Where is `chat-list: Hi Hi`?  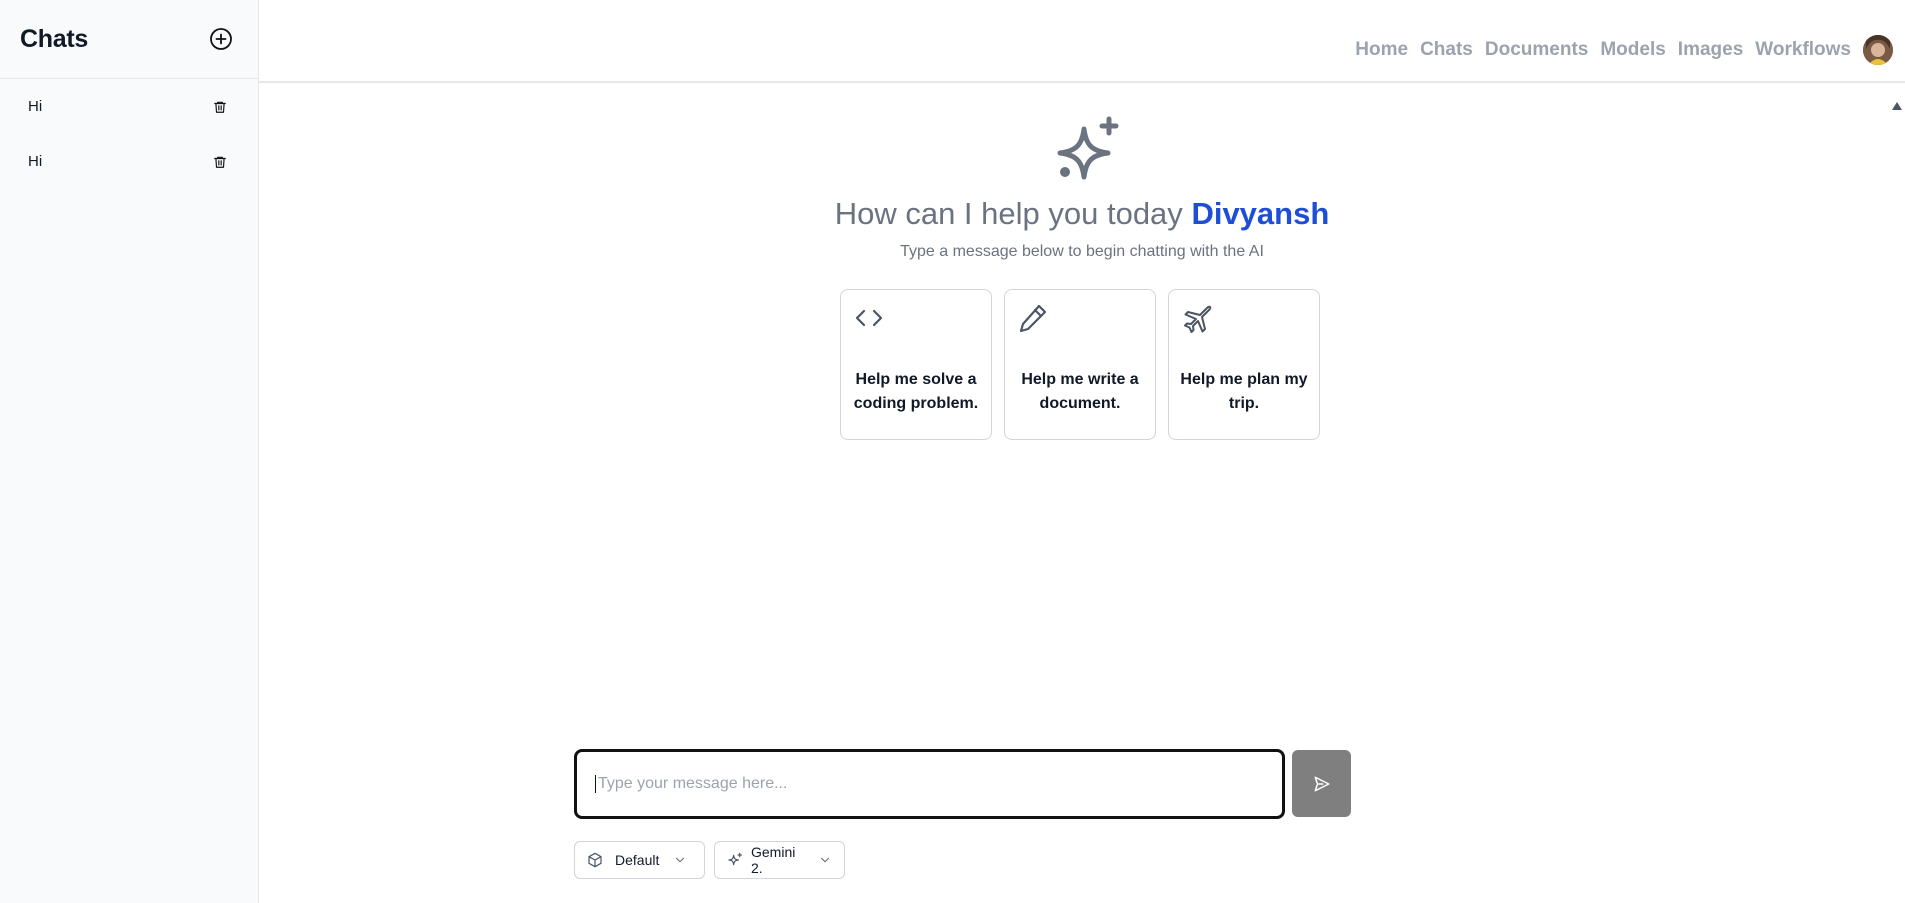
chat-list: Hi Hi is located at coordinates (129, 134).